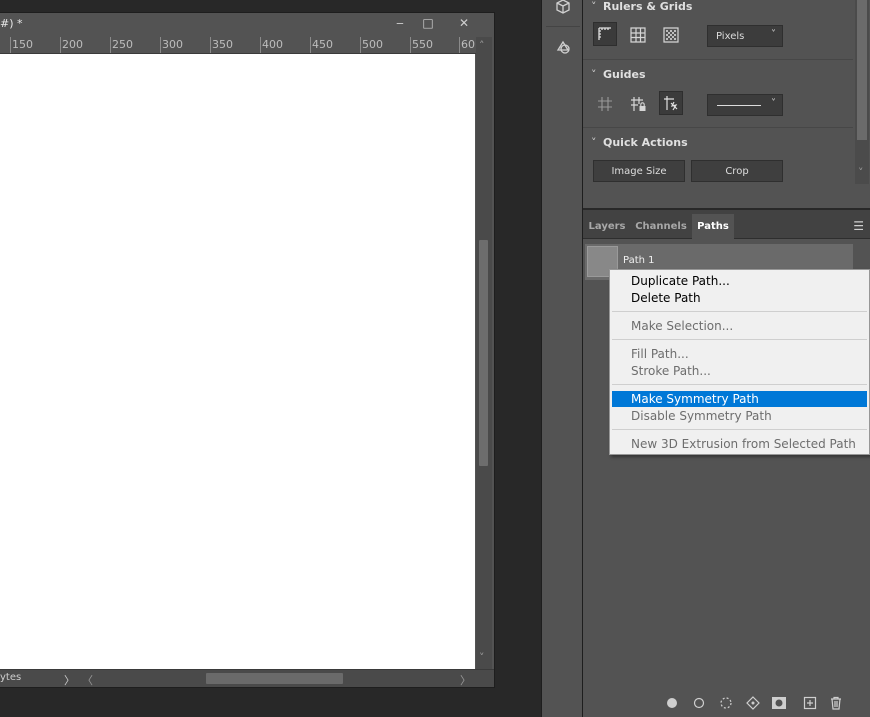  I want to click on path-name: Path 1, so click(639, 260).